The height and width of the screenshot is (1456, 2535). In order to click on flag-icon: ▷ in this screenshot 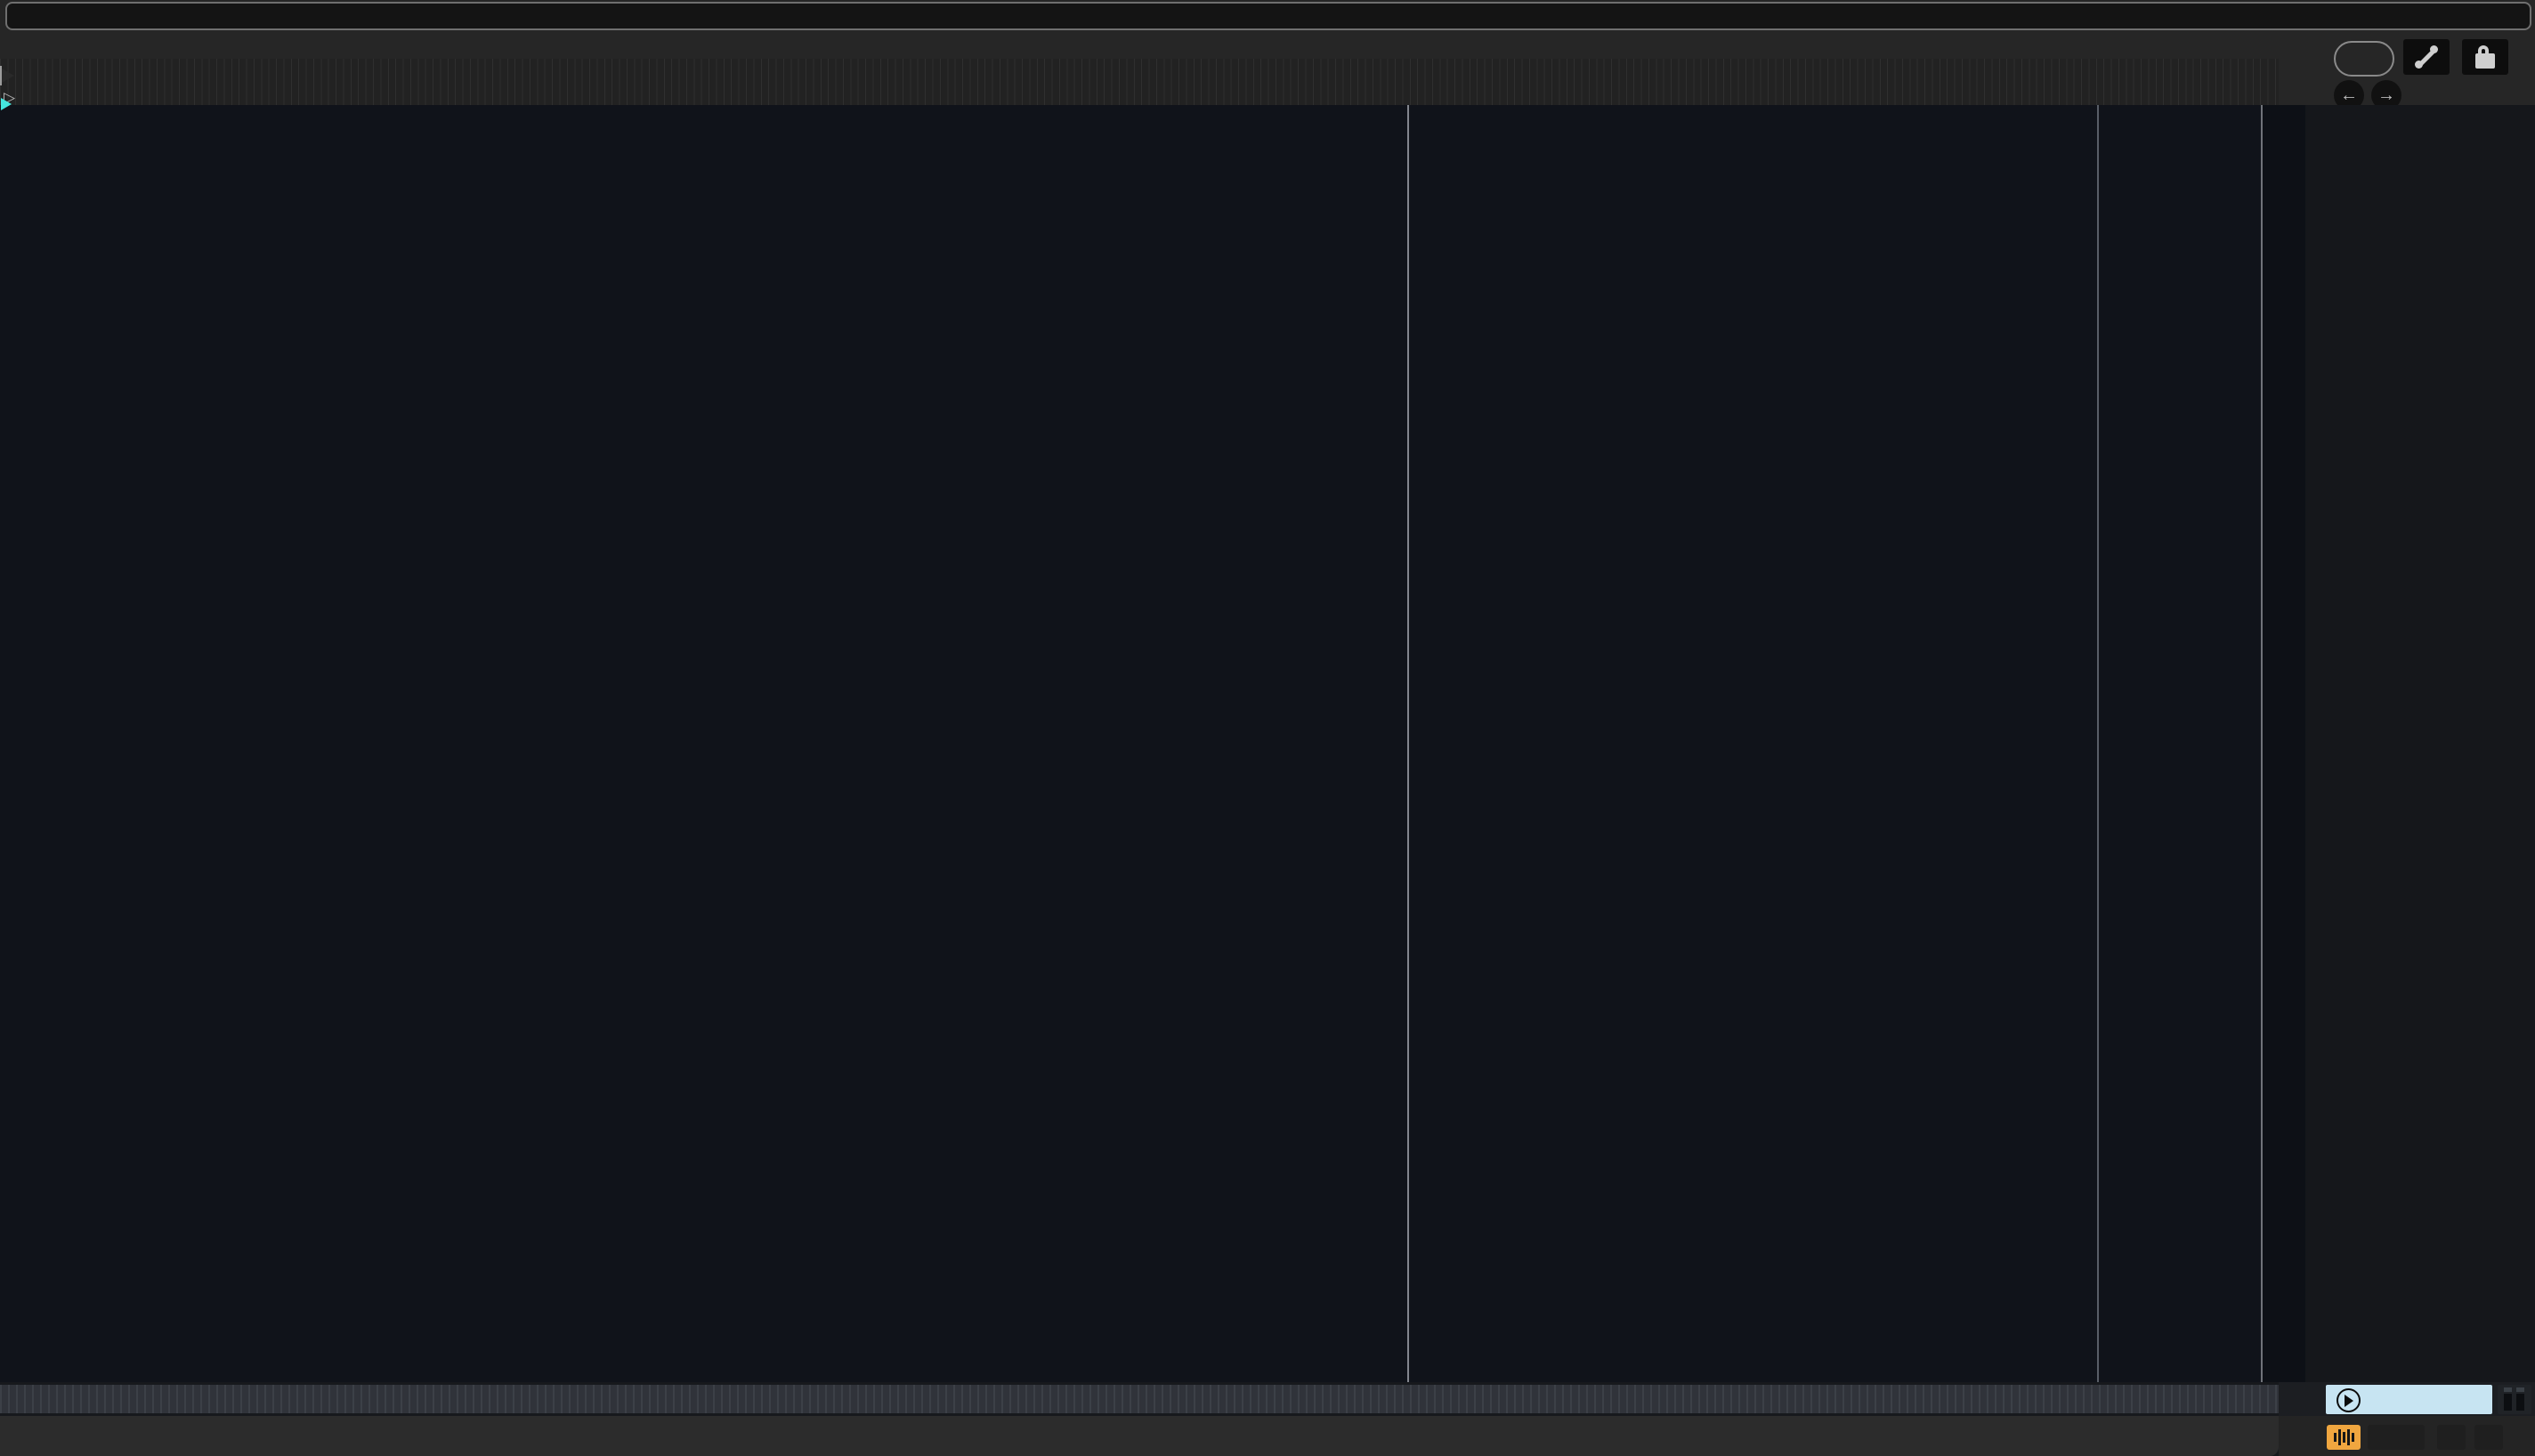, I will do `click(10, 97)`.